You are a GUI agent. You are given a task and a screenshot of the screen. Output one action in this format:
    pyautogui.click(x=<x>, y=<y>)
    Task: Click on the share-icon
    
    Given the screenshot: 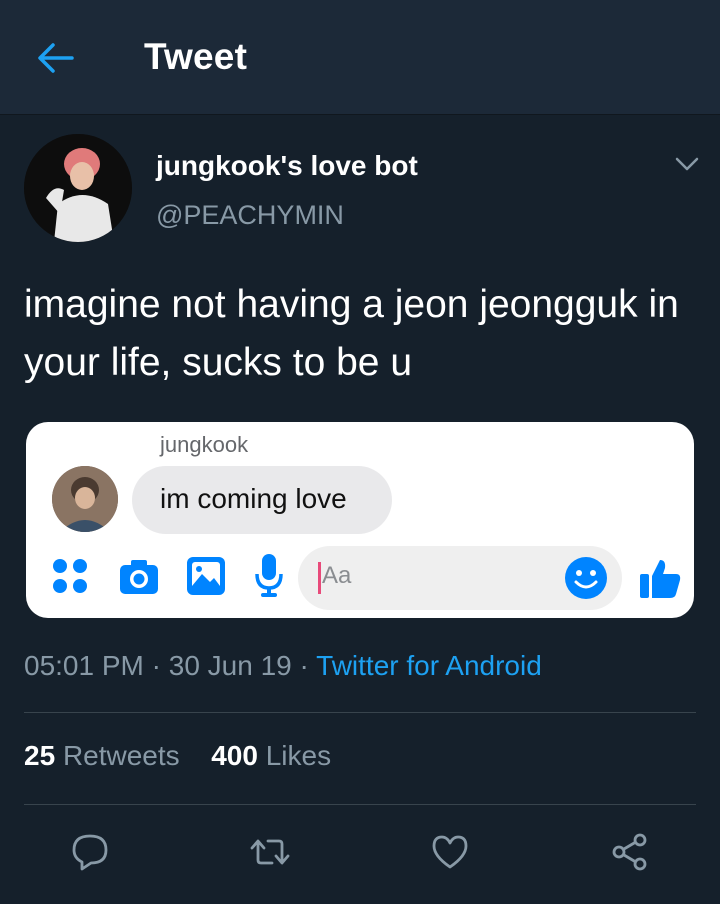 What is the action you would take?
    pyautogui.click(x=630, y=852)
    